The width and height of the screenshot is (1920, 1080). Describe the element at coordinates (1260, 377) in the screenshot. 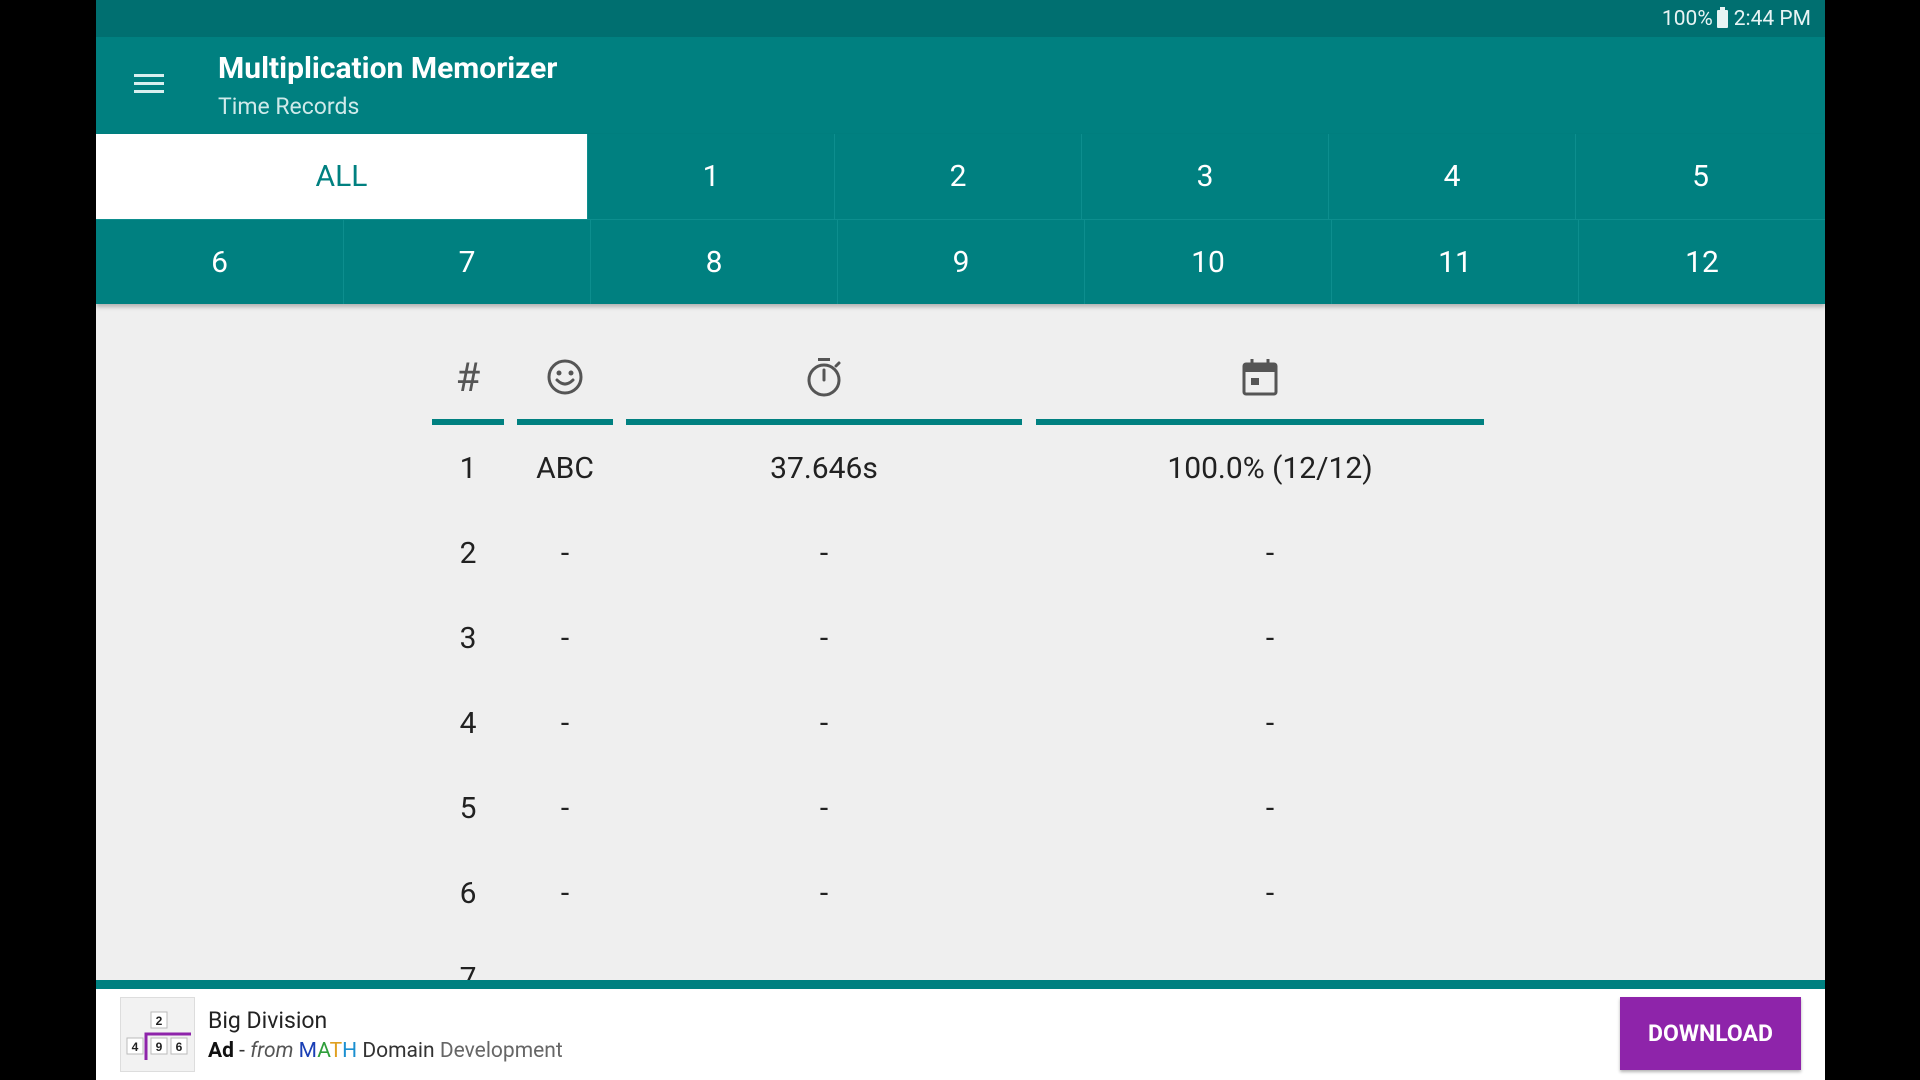

I see `calendar-icon` at that location.